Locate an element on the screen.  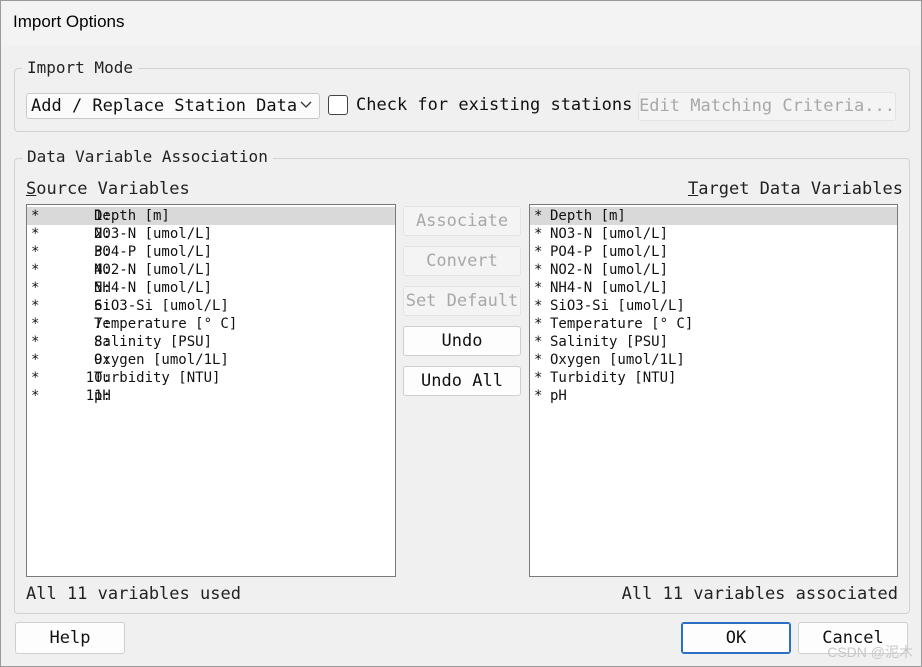
source-variable-row: * 4: NO2-N [umol/L] is located at coordinates (211, 270).